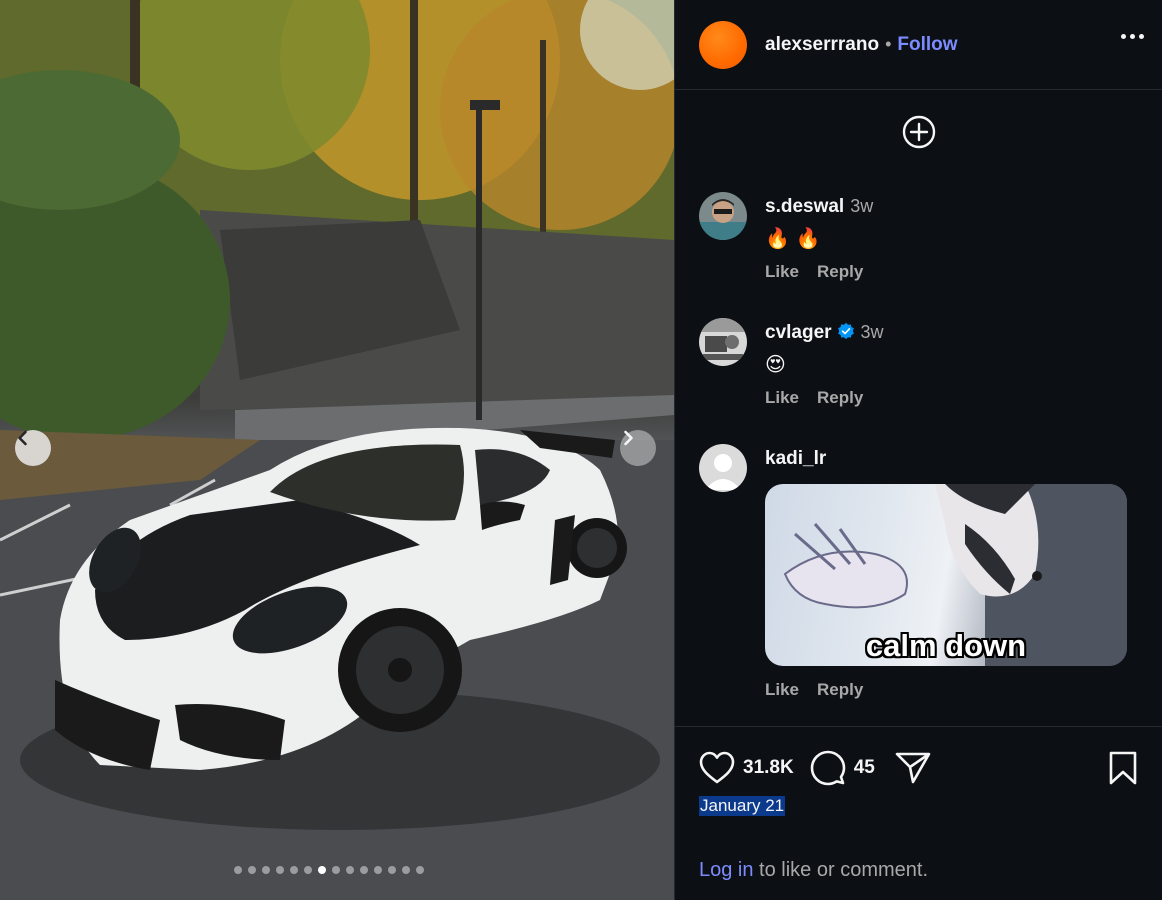 The image size is (1162, 900). What do you see at coordinates (828, 768) in the screenshot?
I see `comment-bubble-icon` at bounding box center [828, 768].